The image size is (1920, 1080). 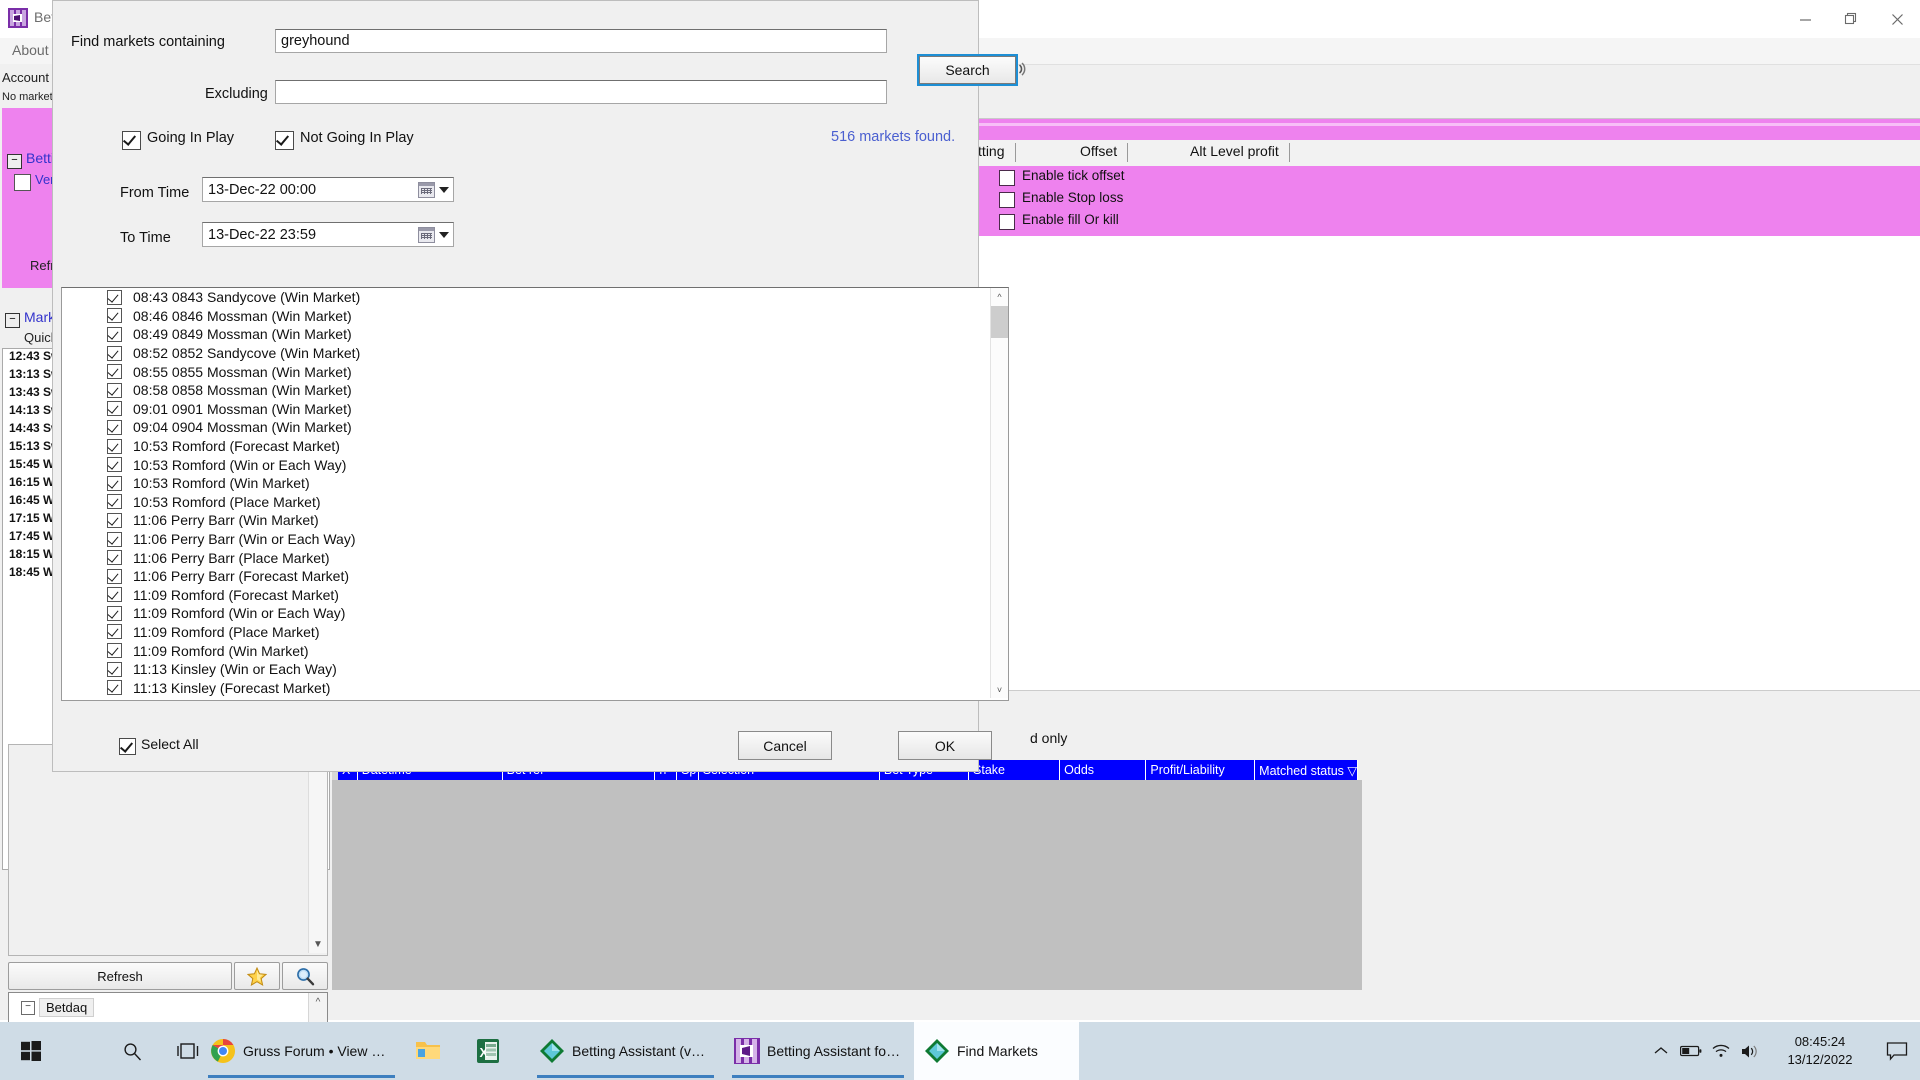 I want to click on markets-list-scrollbar: ^ ˅, so click(x=999, y=493).